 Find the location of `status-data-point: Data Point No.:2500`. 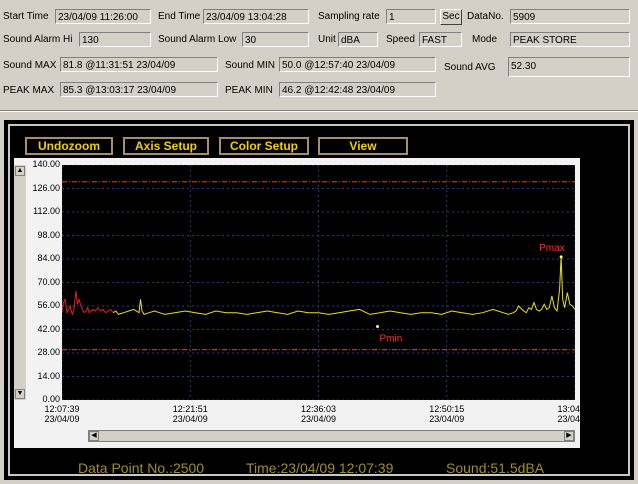

status-data-point: Data Point No.:2500 is located at coordinates (141, 468).